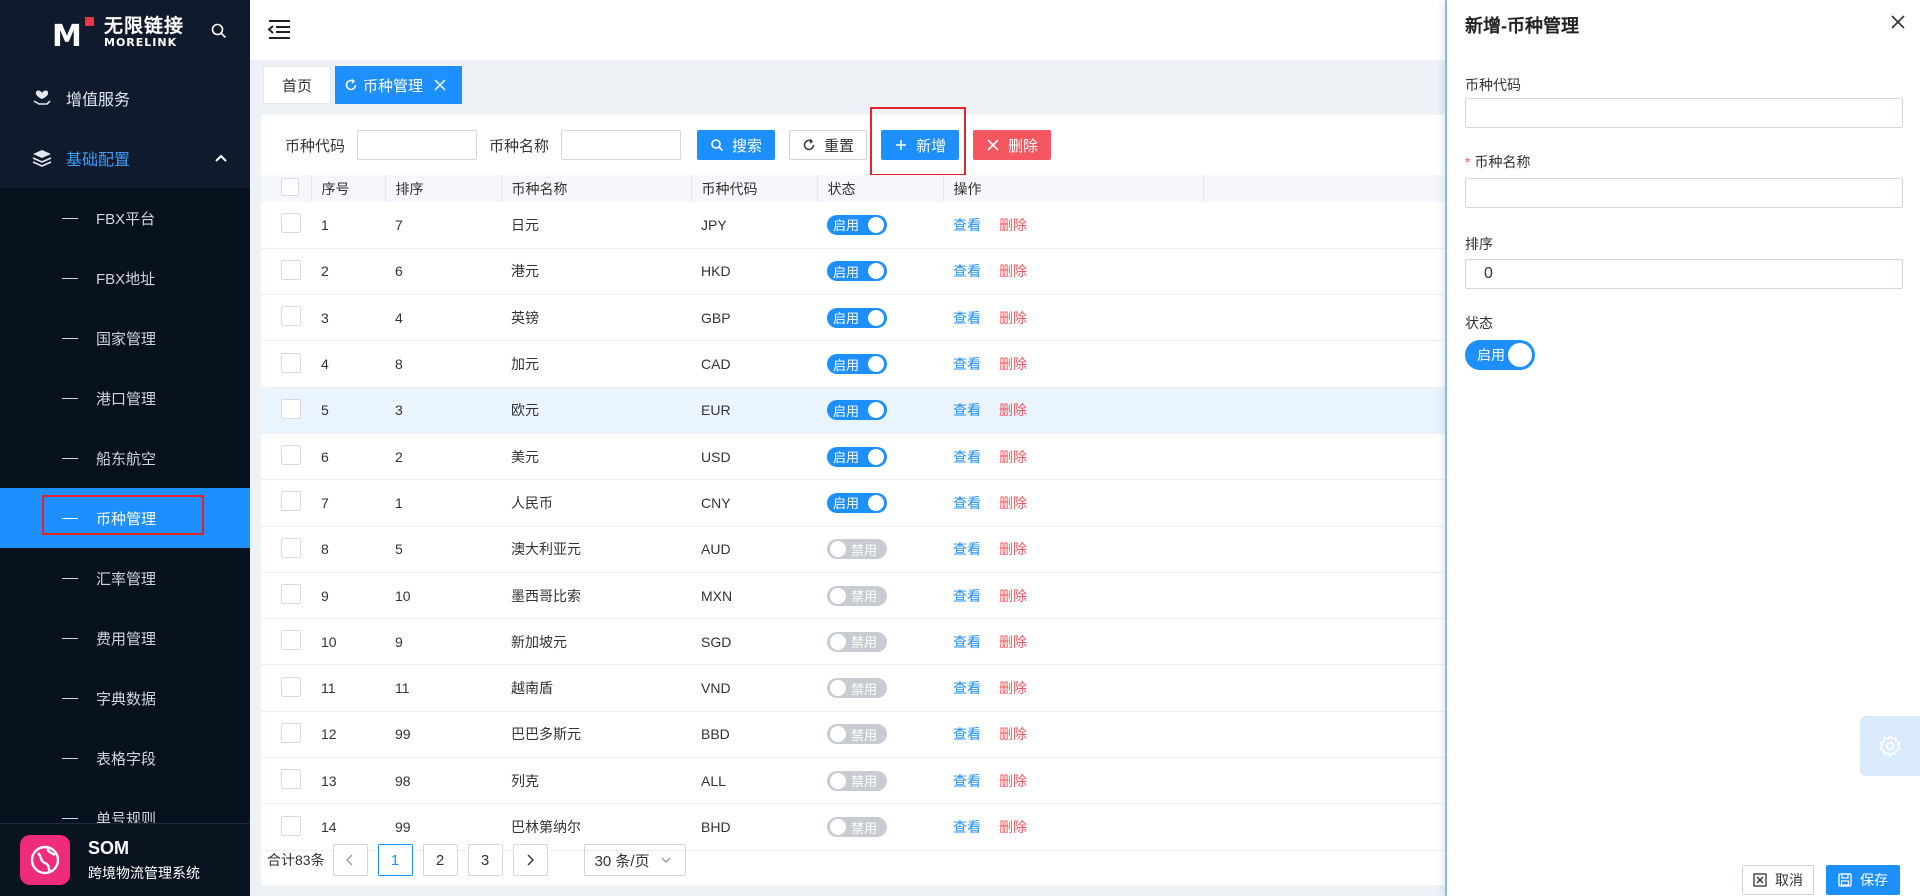 The image size is (1920, 896). I want to click on sidebar-item-table-fields: 表格字段, so click(125, 758).